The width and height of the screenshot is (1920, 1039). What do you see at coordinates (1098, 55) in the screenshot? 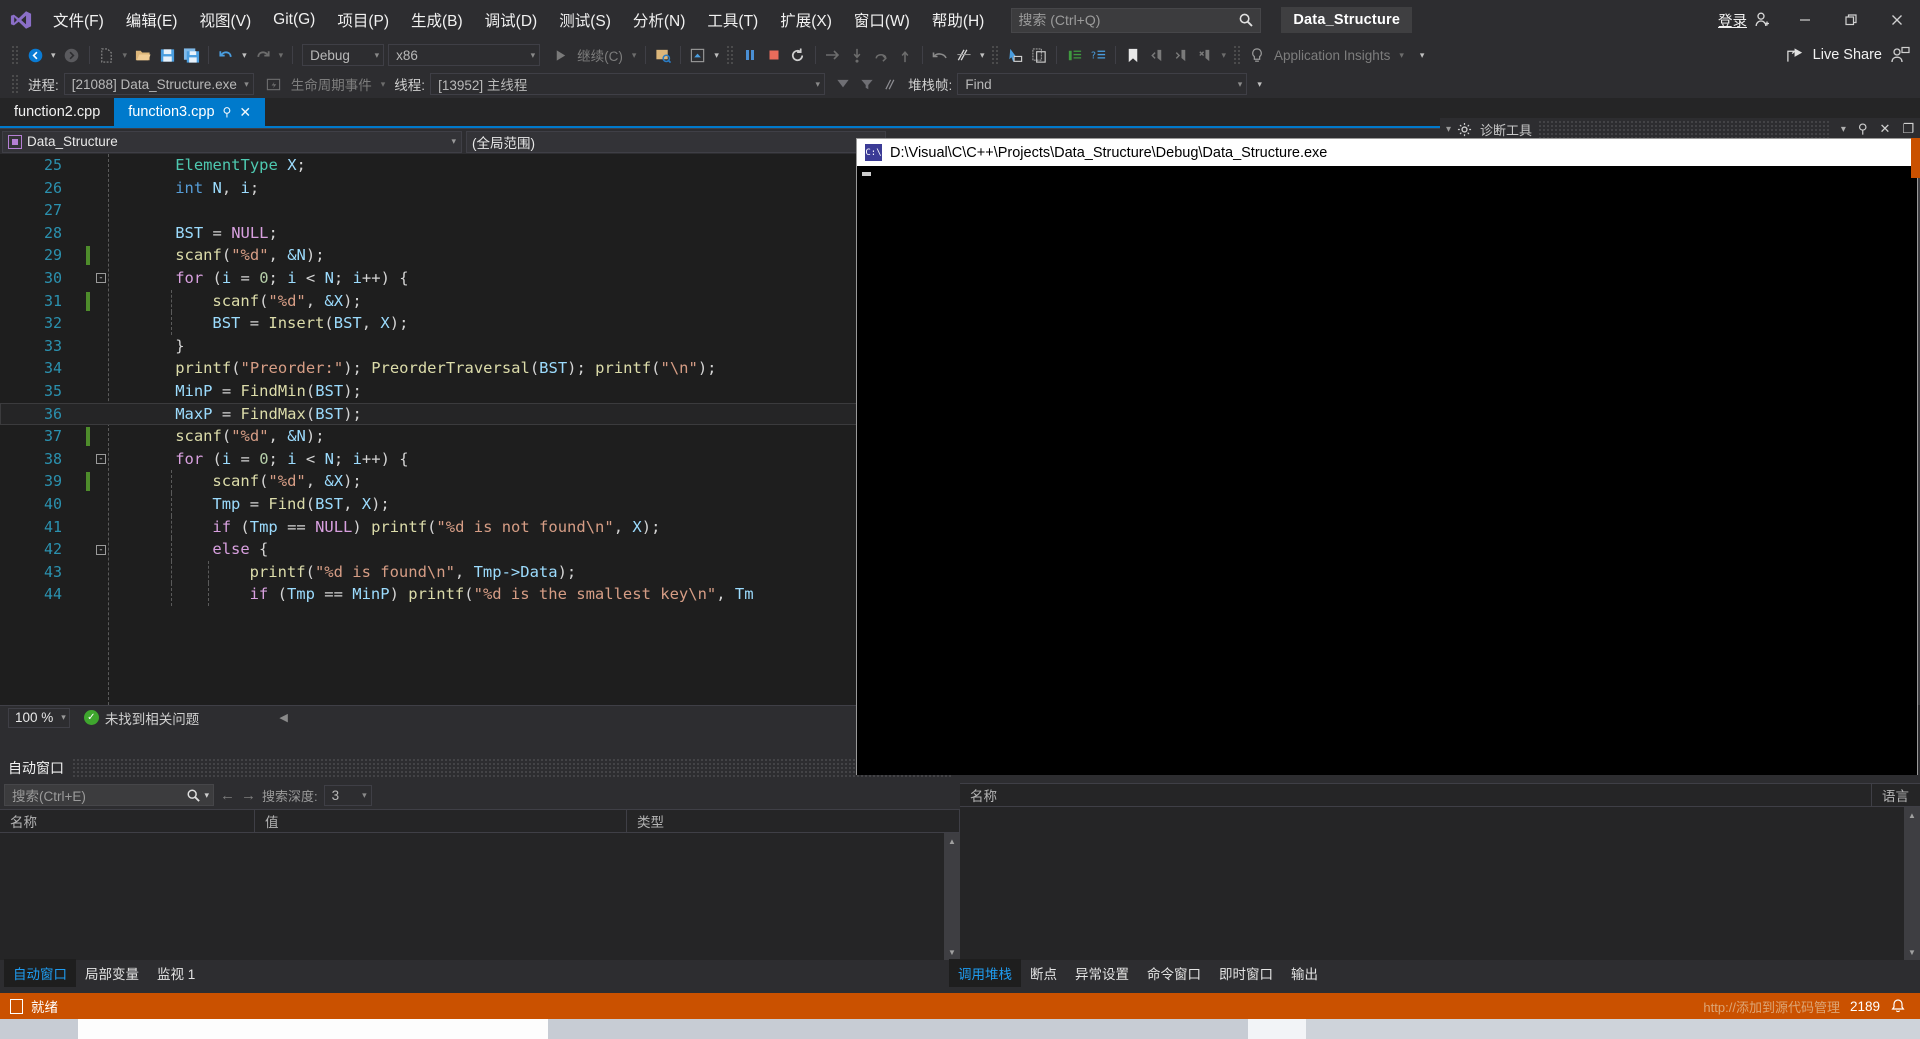
I see `uncomment-selection-button: ?` at bounding box center [1098, 55].